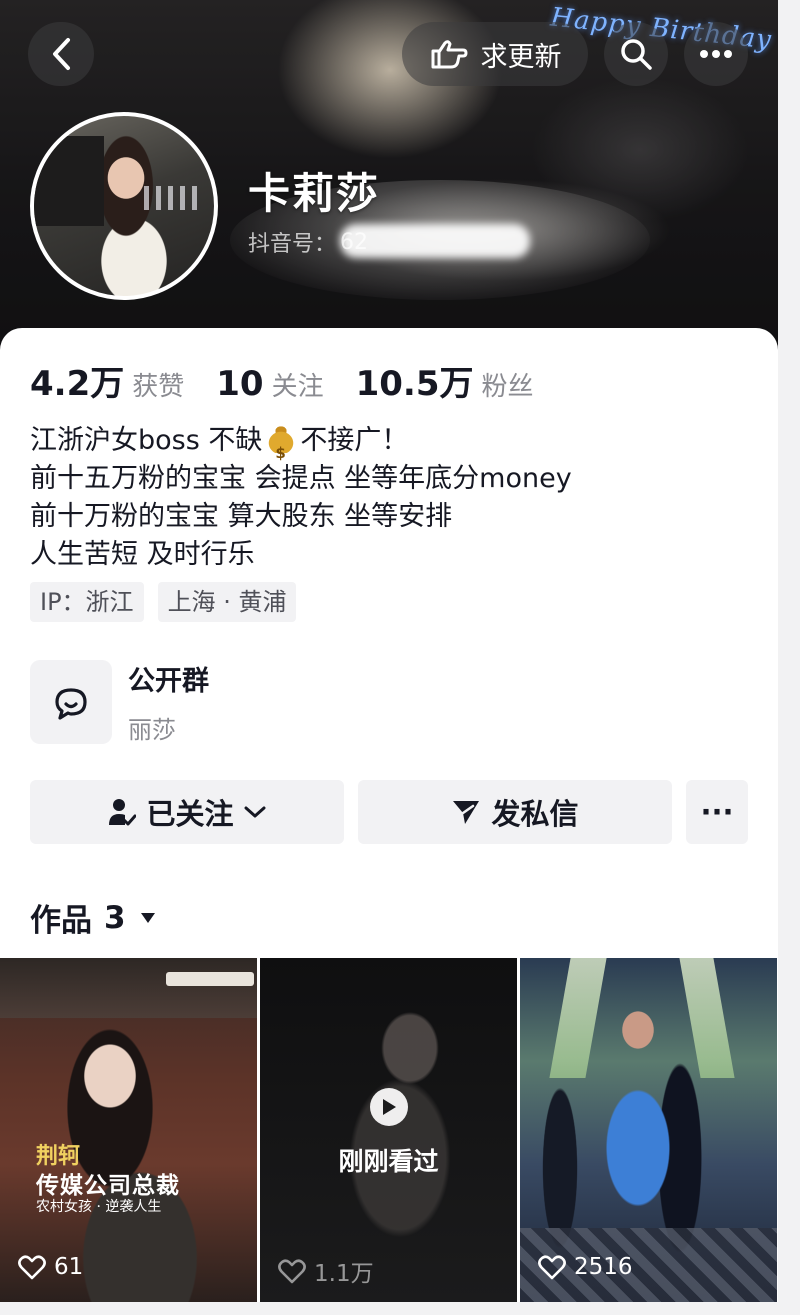 The width and height of the screenshot is (800, 1315). I want to click on group-text: 公开群 丽莎, so click(168, 702).